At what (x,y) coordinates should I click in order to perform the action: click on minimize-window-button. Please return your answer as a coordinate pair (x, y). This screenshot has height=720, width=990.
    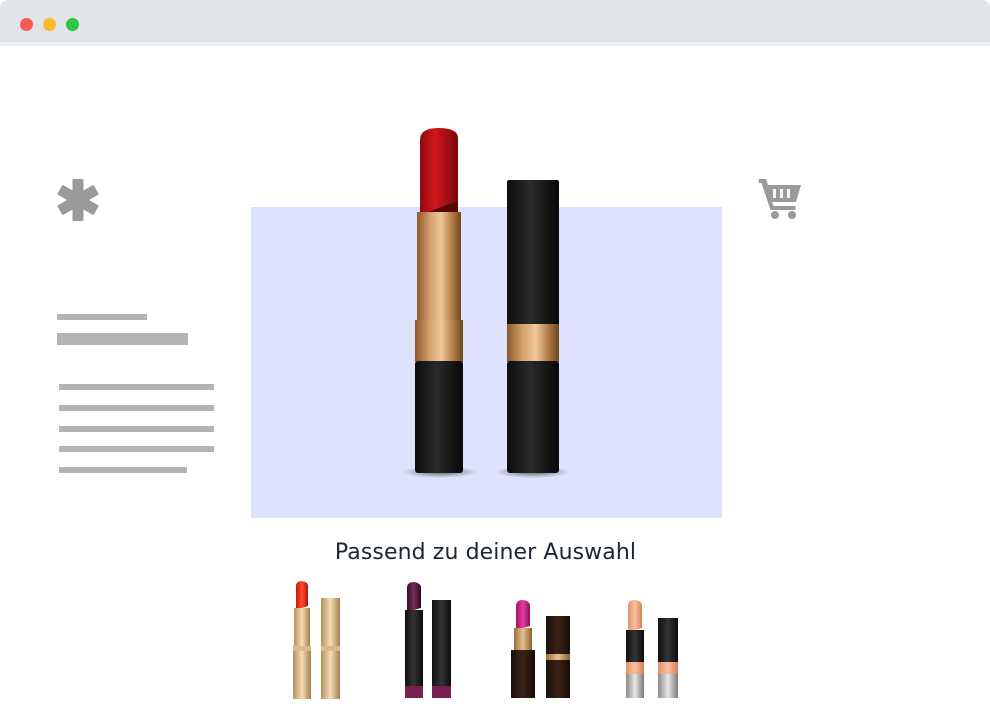
    Looking at the image, I should click on (49, 24).